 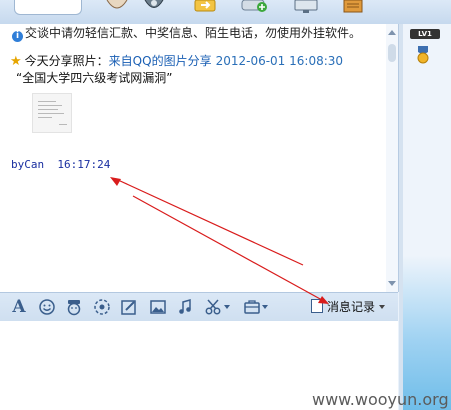 What do you see at coordinates (16, 61) in the screenshot?
I see `star-icon: ★` at bounding box center [16, 61].